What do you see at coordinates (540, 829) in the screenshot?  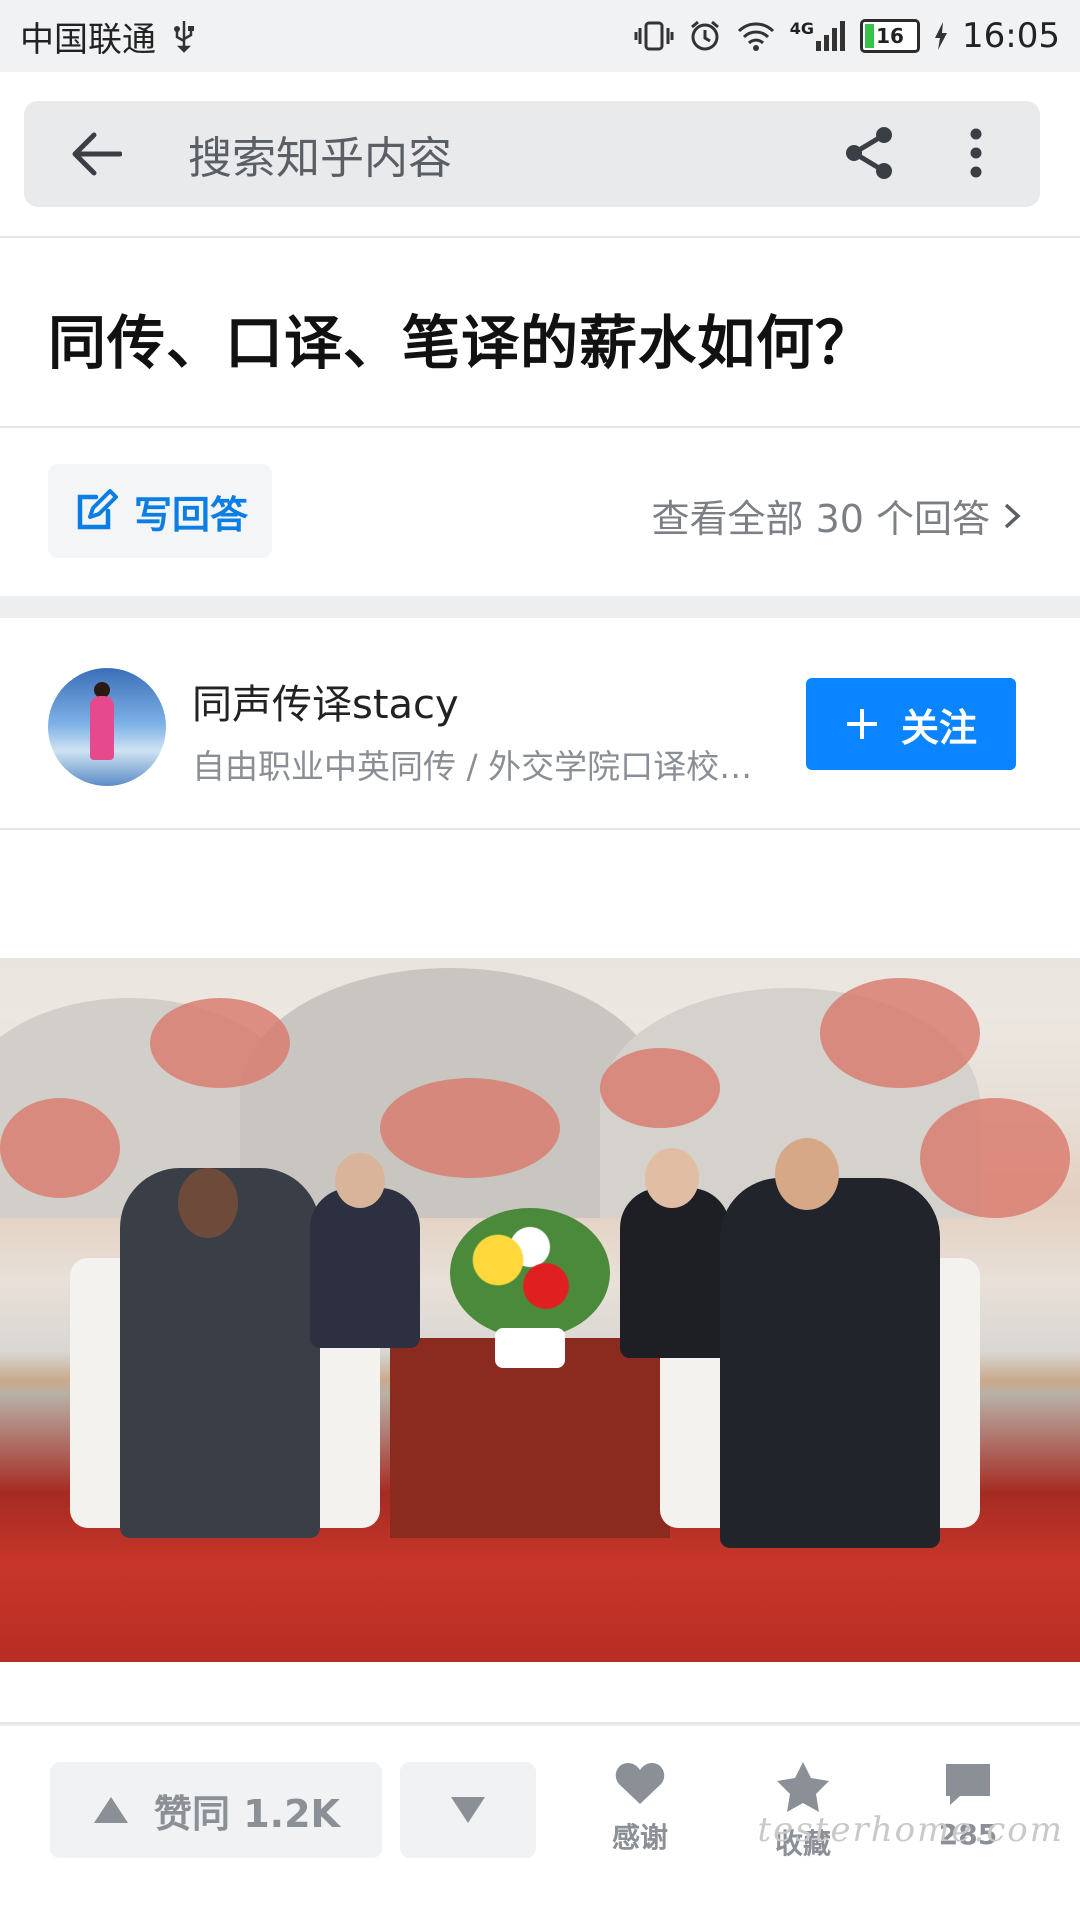 I see `author-divider` at bounding box center [540, 829].